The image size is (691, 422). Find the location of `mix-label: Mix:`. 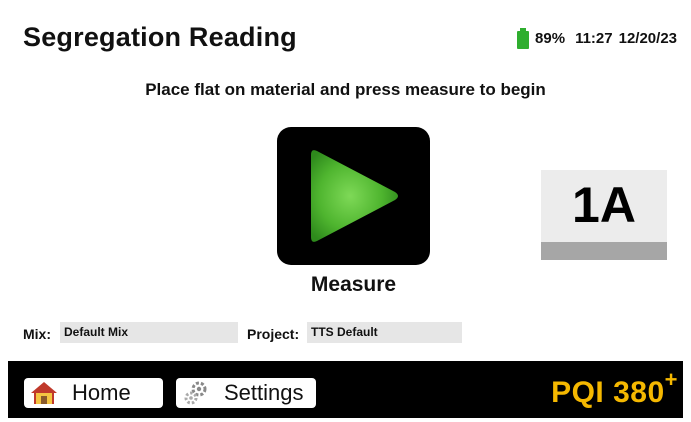

mix-label: Mix: is located at coordinates (37, 334).